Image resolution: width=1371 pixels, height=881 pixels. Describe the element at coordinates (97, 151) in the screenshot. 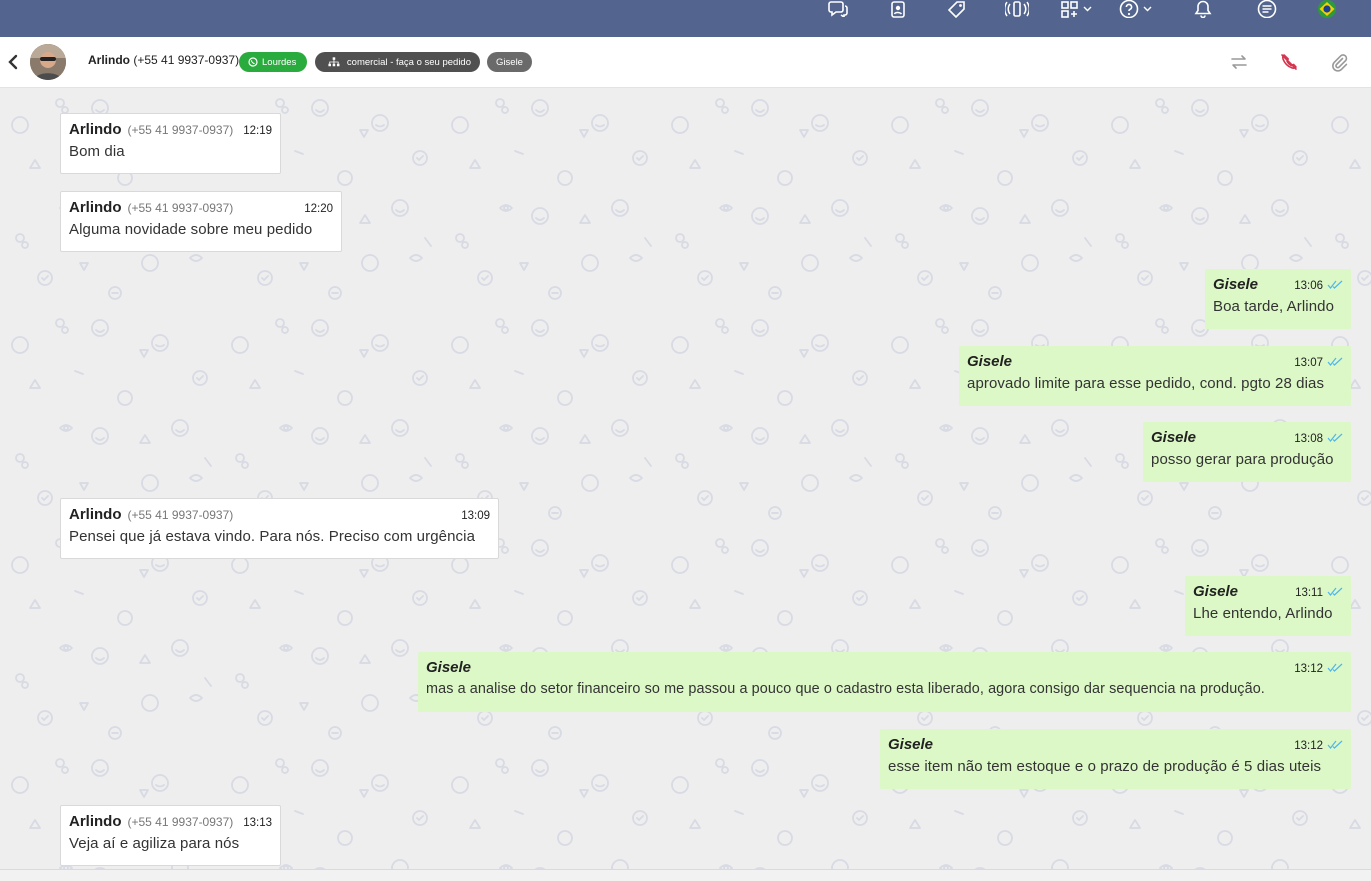

I see `message-text: Bom dia` at that location.